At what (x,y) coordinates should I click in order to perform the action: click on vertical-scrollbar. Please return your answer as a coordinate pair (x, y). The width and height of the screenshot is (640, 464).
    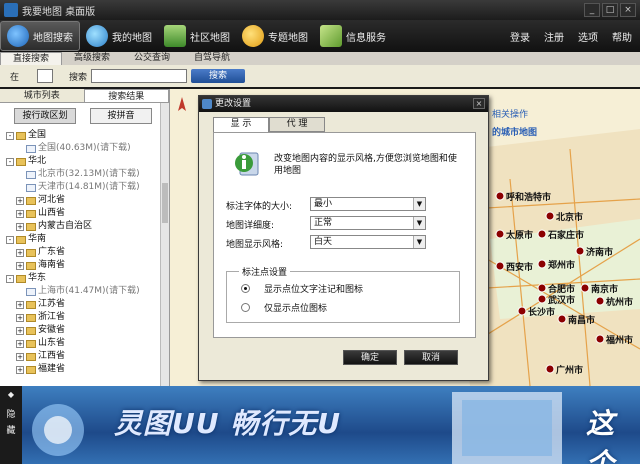
    Looking at the image, I should click on (164, 244).